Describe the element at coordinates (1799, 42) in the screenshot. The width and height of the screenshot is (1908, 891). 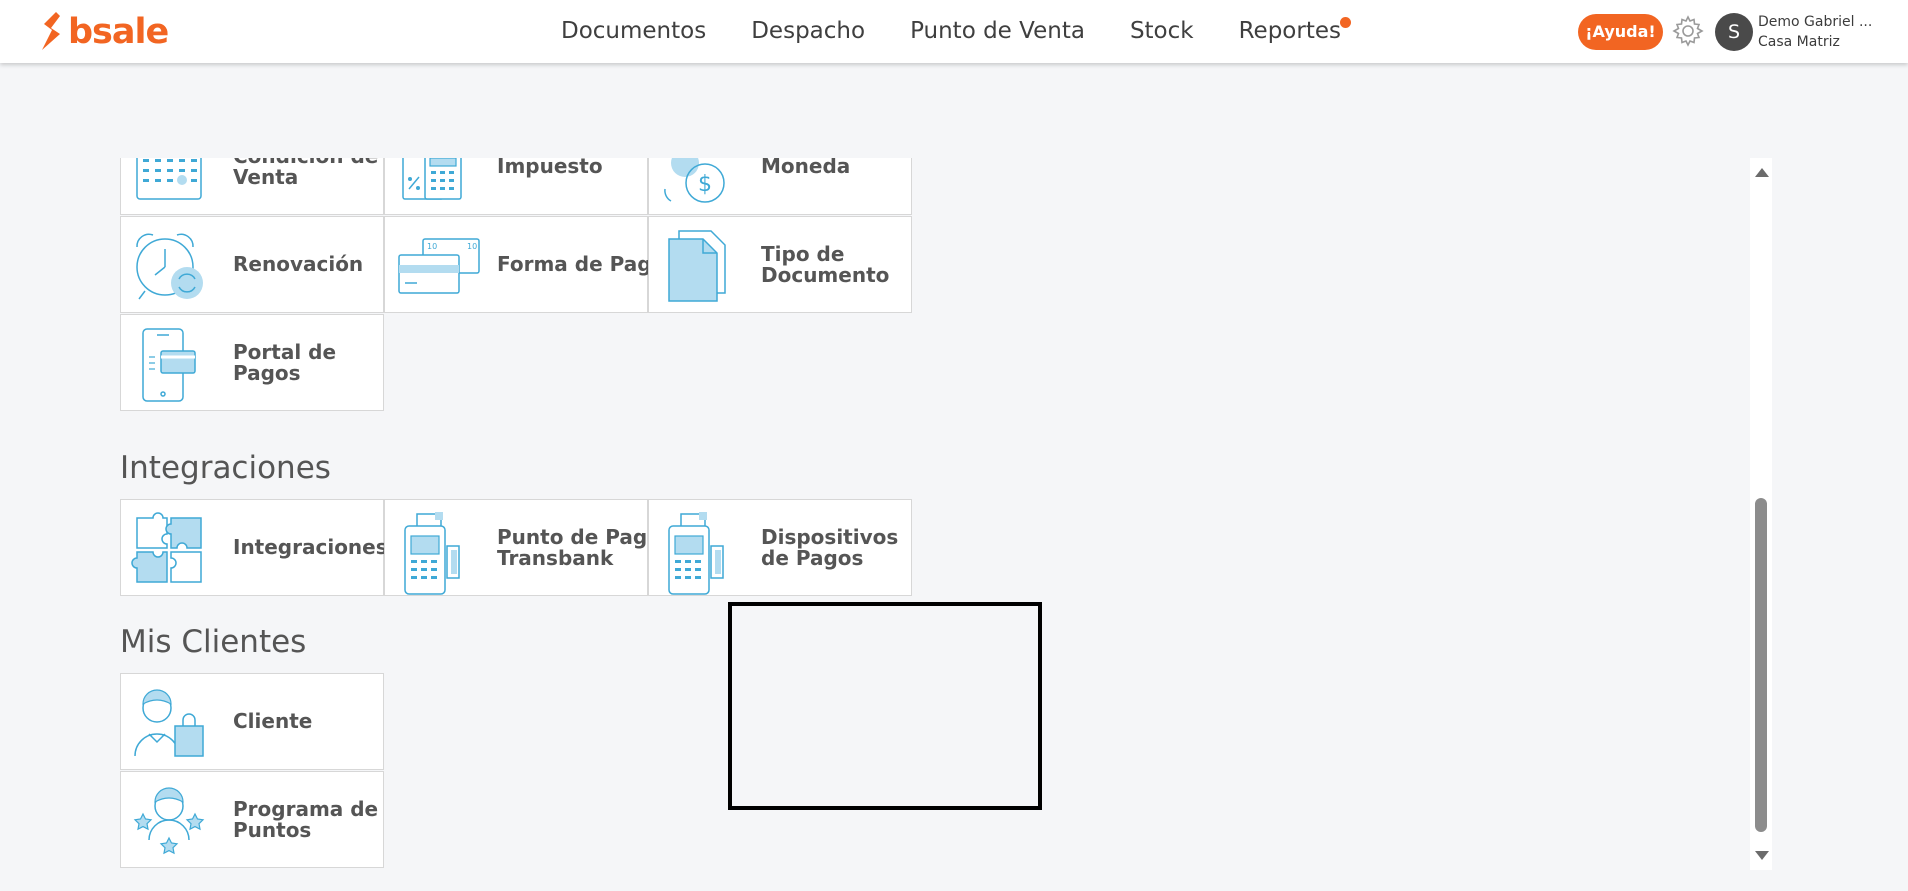
I see `user-branch: Casa Matriz` at that location.